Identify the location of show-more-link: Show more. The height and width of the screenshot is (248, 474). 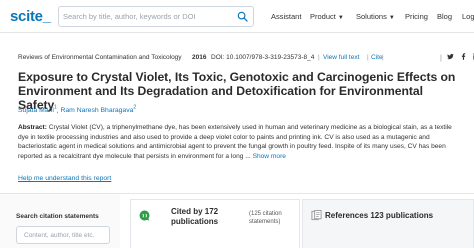
(269, 156).